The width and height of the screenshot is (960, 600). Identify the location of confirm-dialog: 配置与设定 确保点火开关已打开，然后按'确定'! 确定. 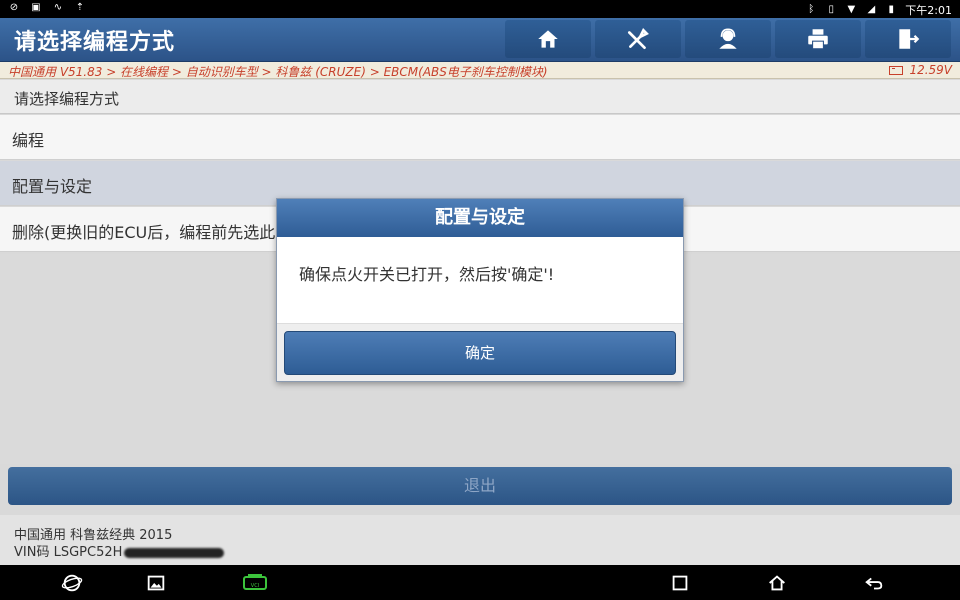
(480, 290).